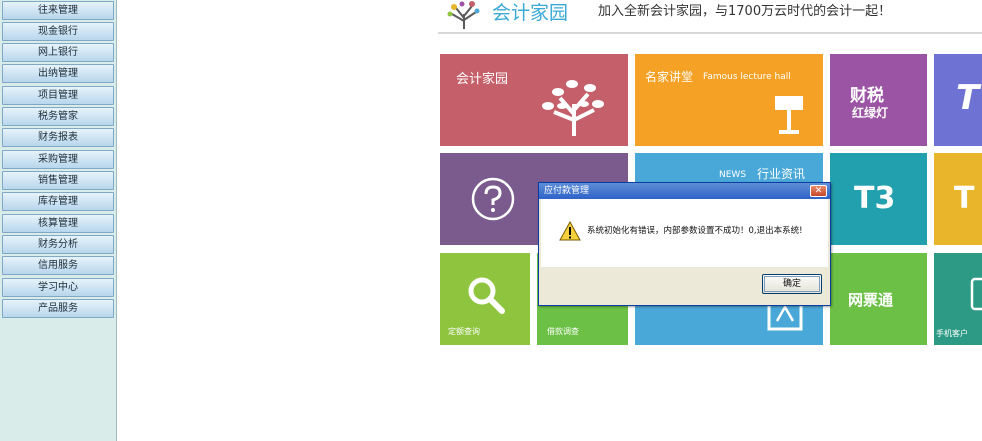 The height and width of the screenshot is (441, 982). I want to click on sidebar-item-baobiao: 财务报表, so click(58, 137).